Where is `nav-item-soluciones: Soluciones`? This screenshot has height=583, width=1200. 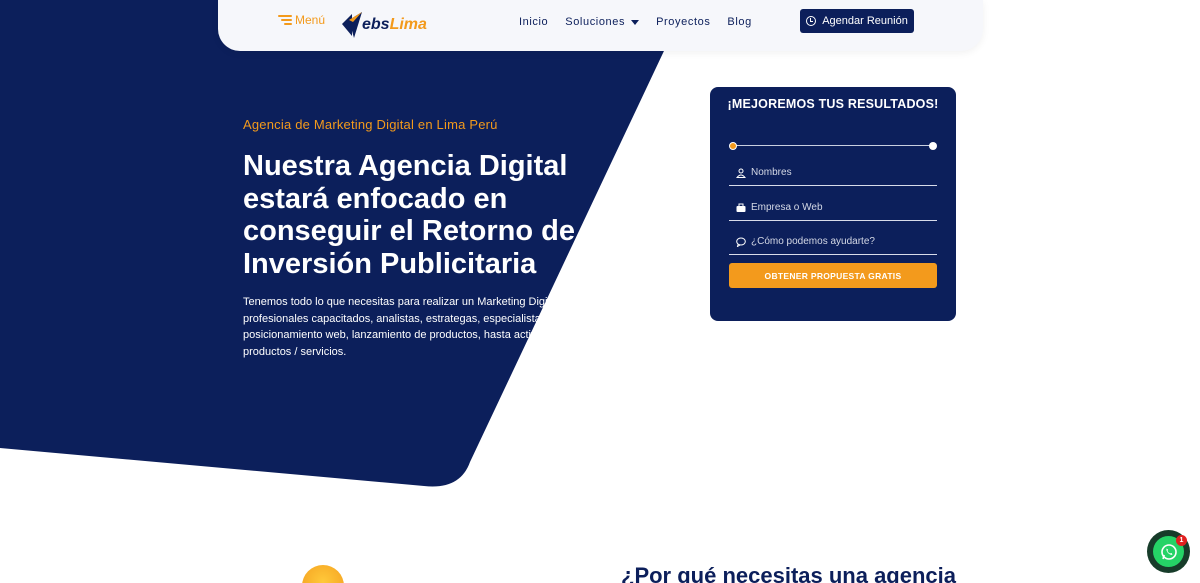
nav-item-soluciones: Soluciones is located at coordinates (602, 22).